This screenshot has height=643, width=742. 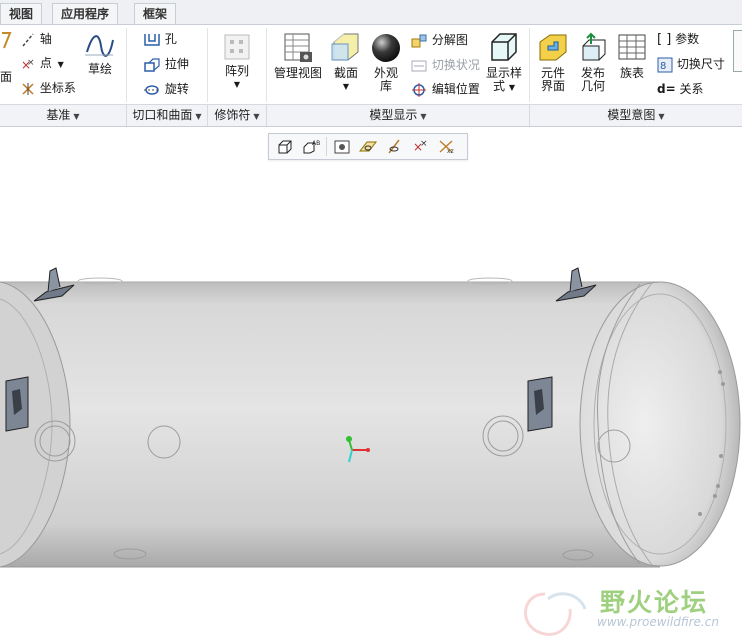 What do you see at coordinates (345, 73) in the screenshot?
I see `section-label: 截面` at bounding box center [345, 73].